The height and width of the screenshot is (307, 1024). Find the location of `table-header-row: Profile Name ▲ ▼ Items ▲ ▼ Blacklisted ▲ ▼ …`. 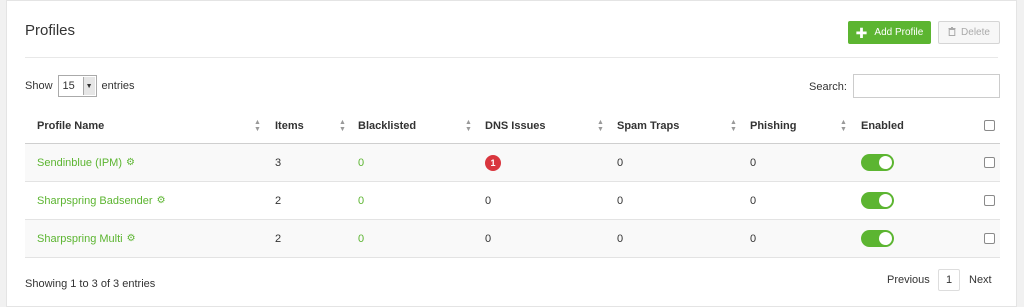

table-header-row: Profile Name ▲ ▼ Items ▲ ▼ Blacklisted ▲ ▼ … is located at coordinates (512, 126).